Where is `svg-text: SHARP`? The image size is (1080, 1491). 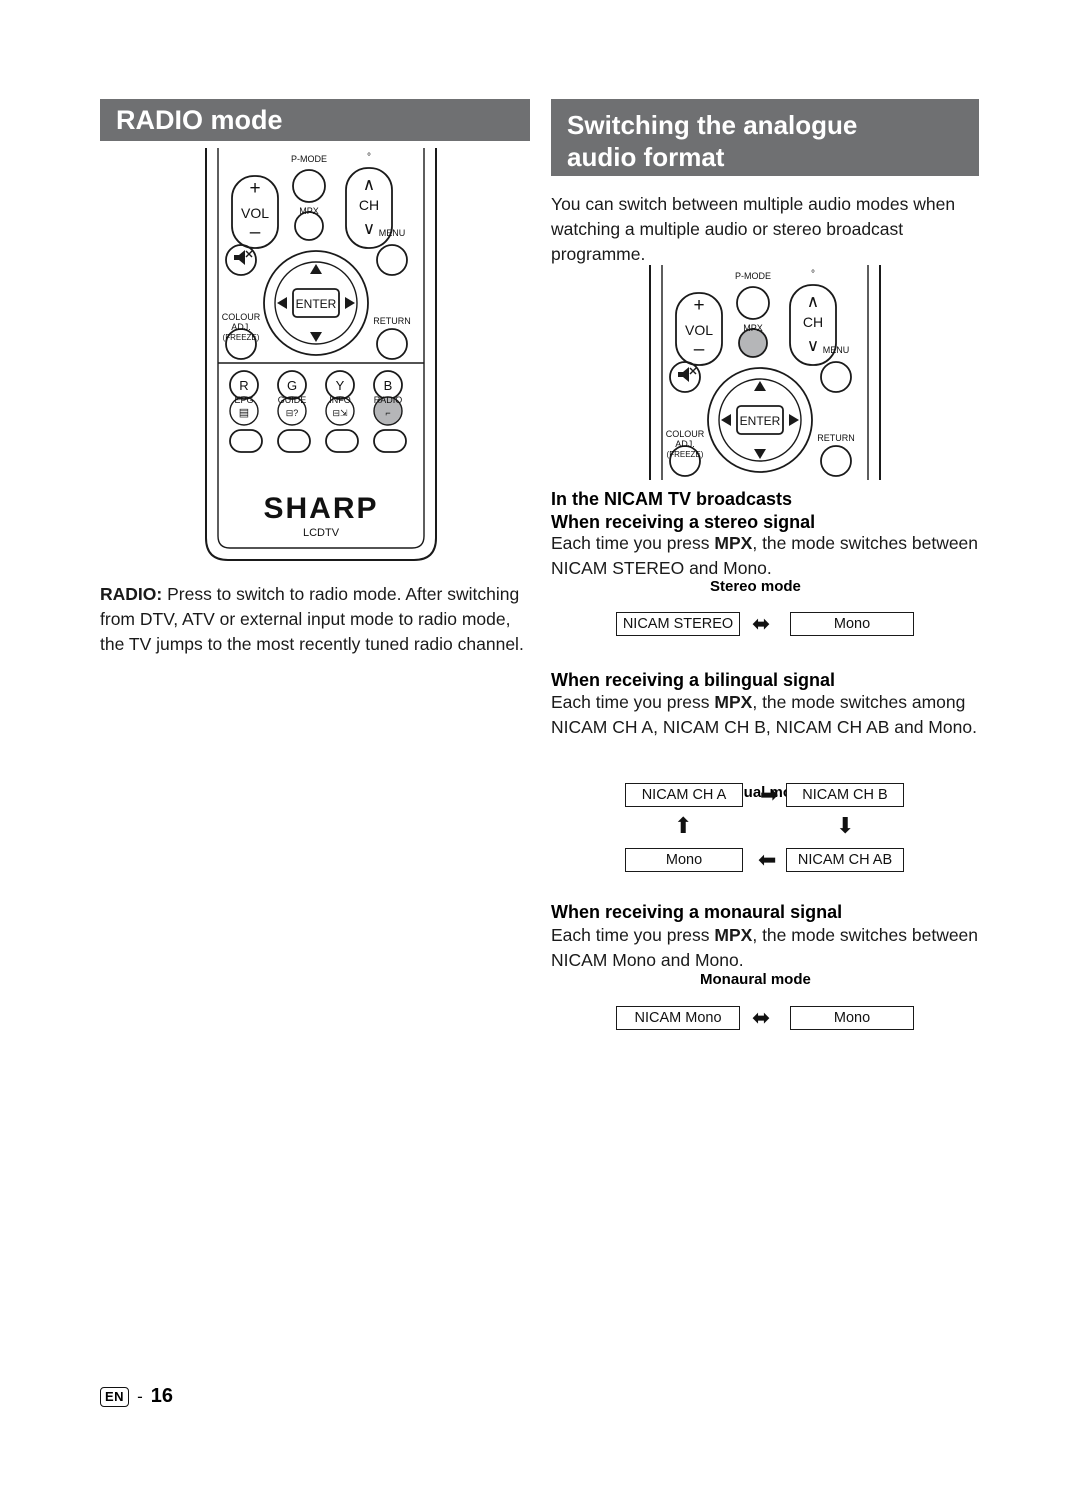 svg-text: SHARP is located at coordinates (320, 508).